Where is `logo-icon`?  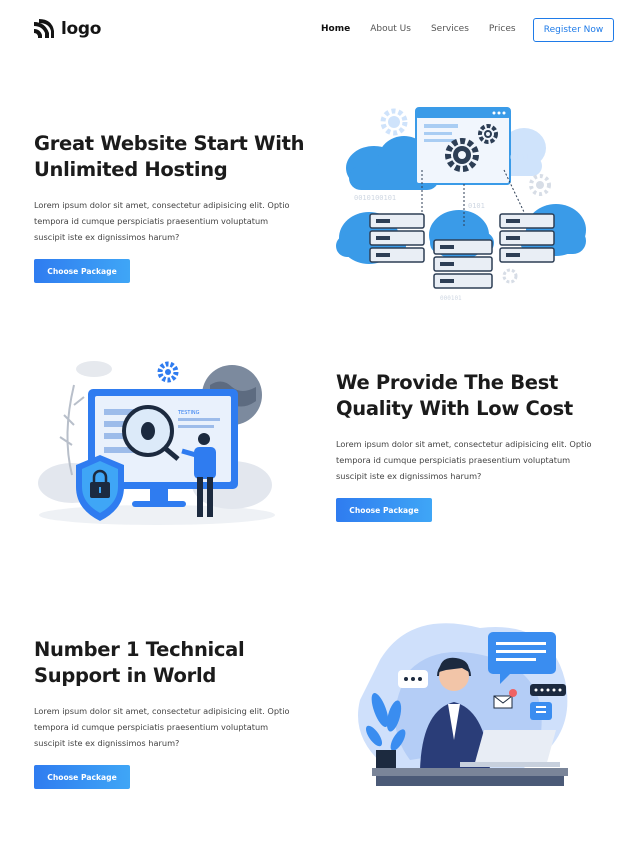
logo-icon is located at coordinates (44, 28).